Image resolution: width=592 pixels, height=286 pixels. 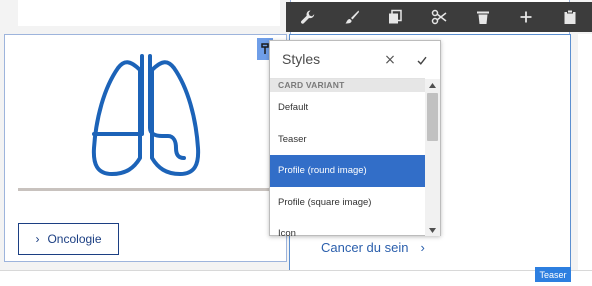 I want to click on popover-title: Styles, so click(x=301, y=59).